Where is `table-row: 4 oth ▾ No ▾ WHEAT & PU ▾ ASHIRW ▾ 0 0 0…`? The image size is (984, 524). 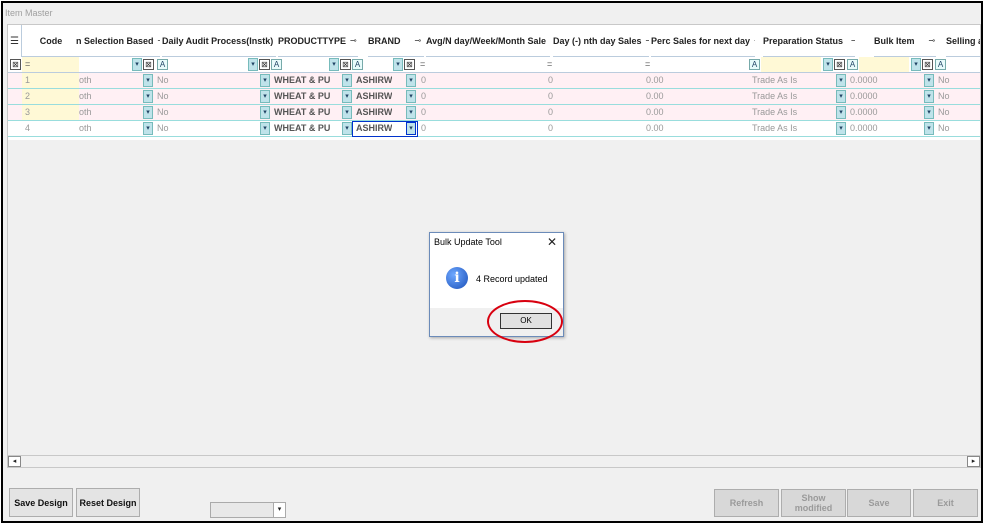 table-row: 4 oth ▾ No ▾ WHEAT & PU ▾ ASHIRW ▾ 0 0 0… is located at coordinates (494, 129).